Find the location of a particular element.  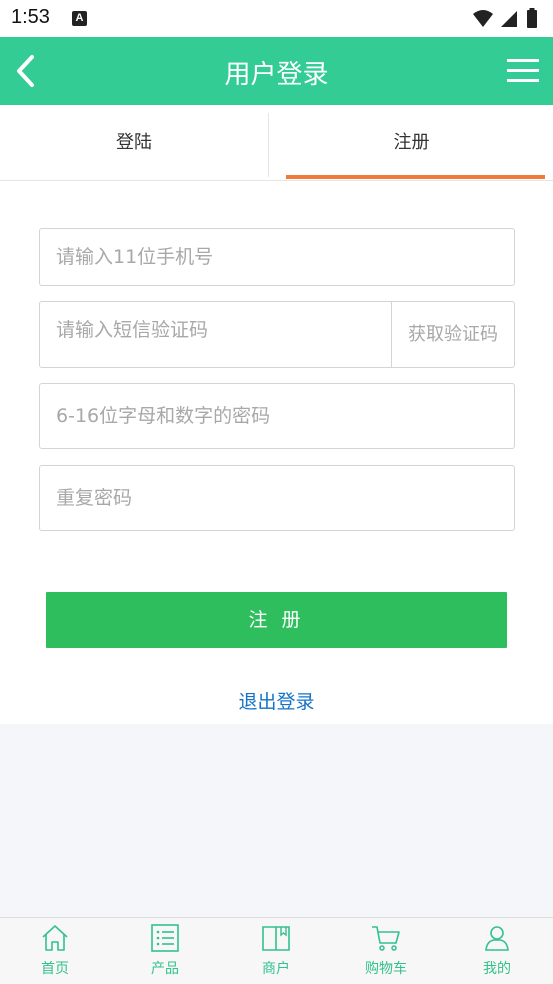

notification-icon: A is located at coordinates (79, 18).